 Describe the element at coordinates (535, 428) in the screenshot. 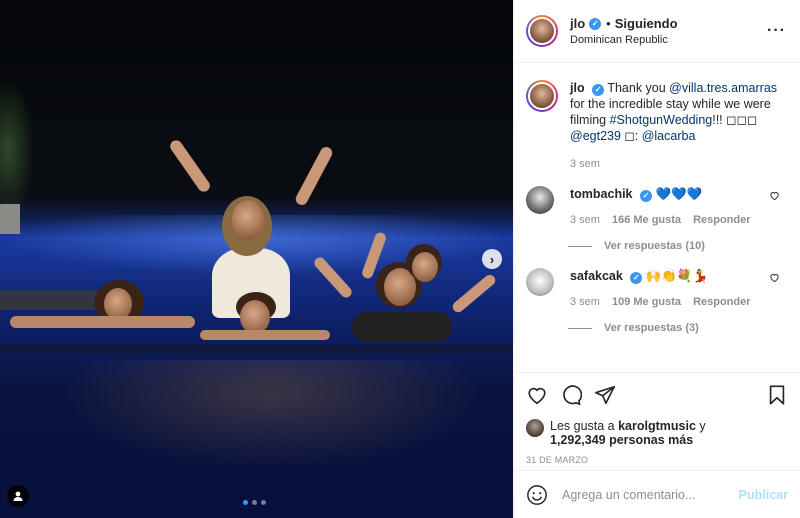

I see `liker-avatar` at that location.